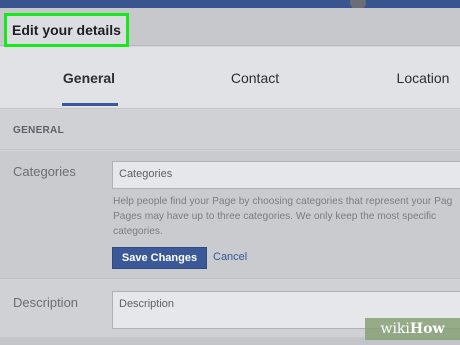 The width and height of the screenshot is (460, 345). I want to click on categories-label: Categories, so click(44, 171).